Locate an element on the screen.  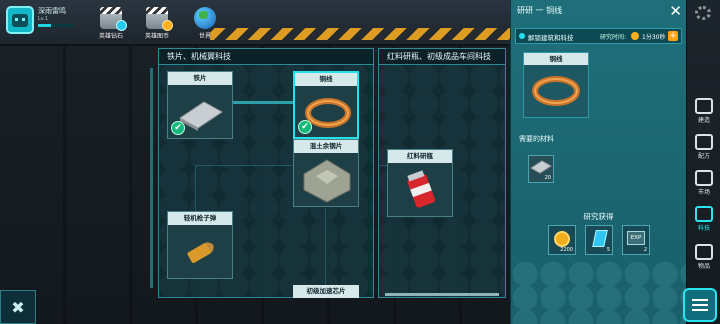
blue-crystal-icon is located at coordinates (600, 238).